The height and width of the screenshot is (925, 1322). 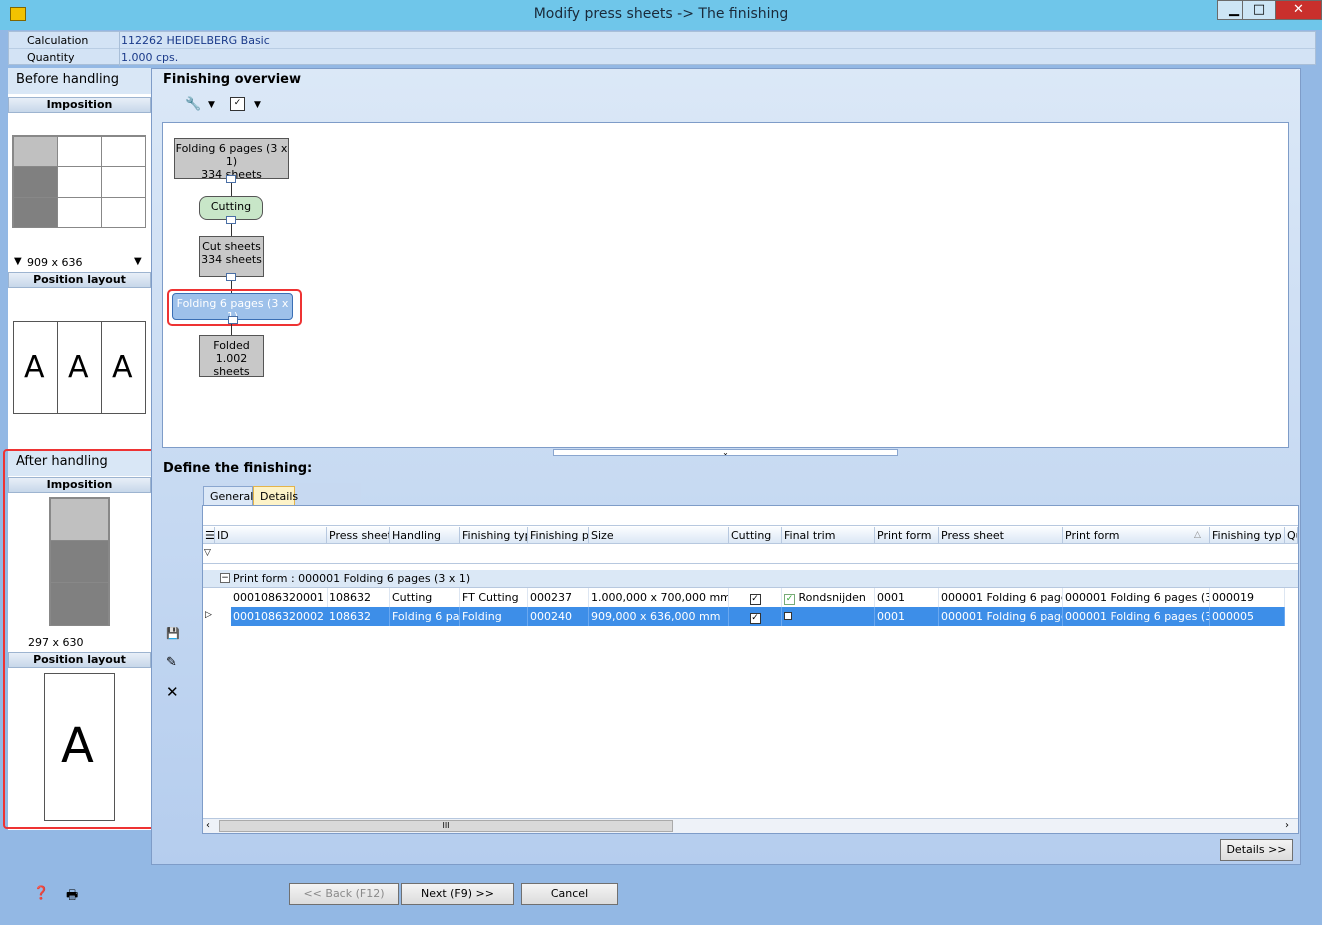 I want to click on before-handling-title: Before handling, so click(x=79, y=81).